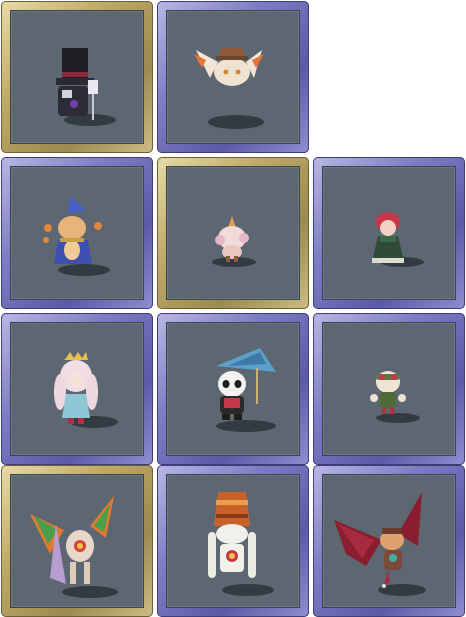 This screenshot has width=466, height=617. What do you see at coordinates (229, 88) in the screenshot?
I see `winged-cat-with-hat-pet-icon` at bounding box center [229, 88].